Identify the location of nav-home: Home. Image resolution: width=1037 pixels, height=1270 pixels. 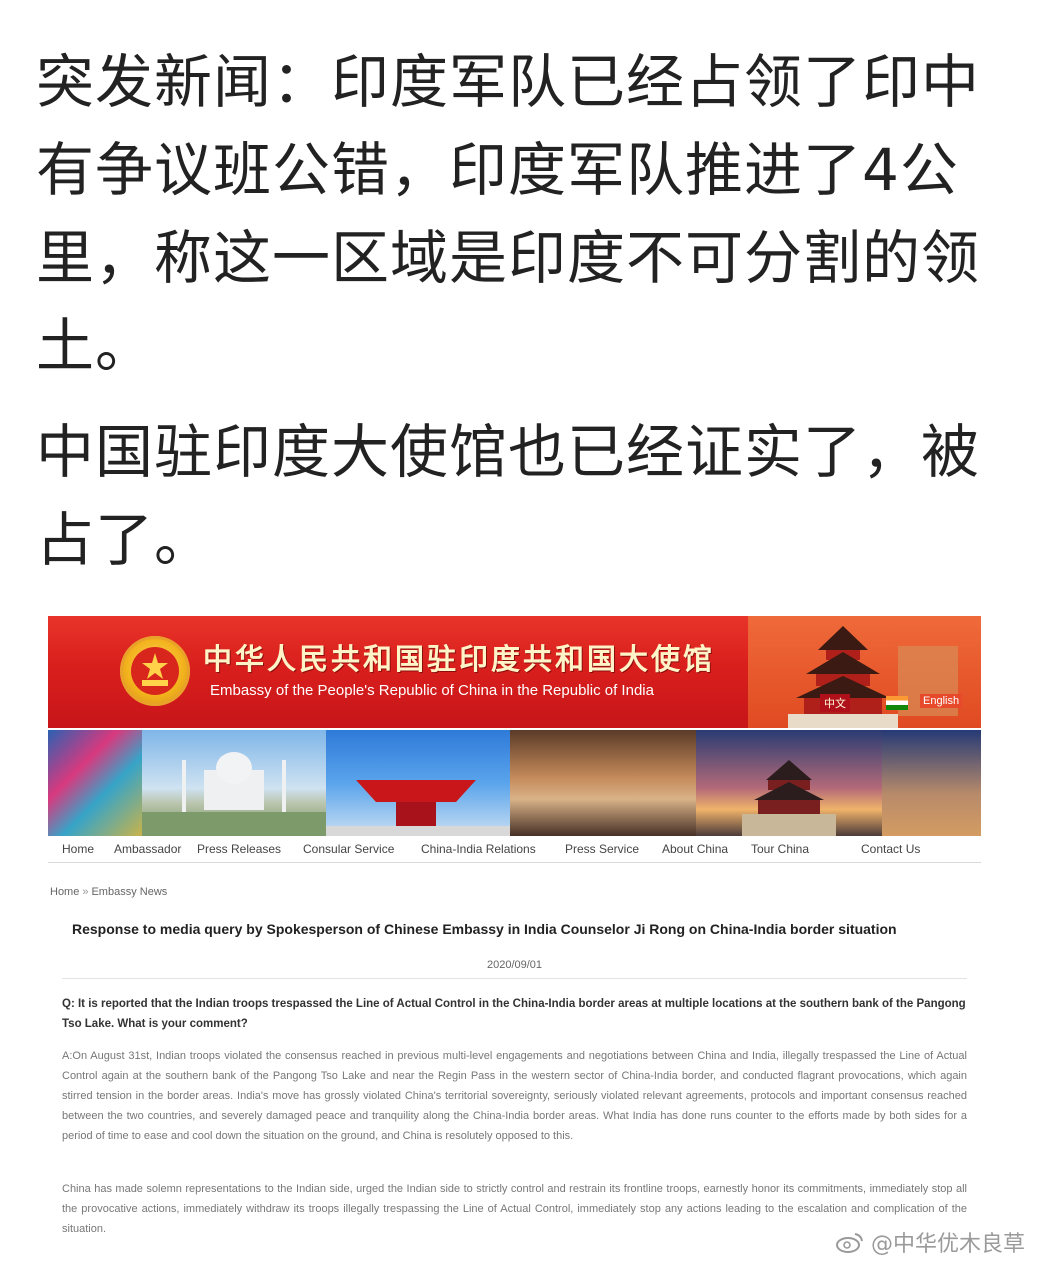
(78, 849).